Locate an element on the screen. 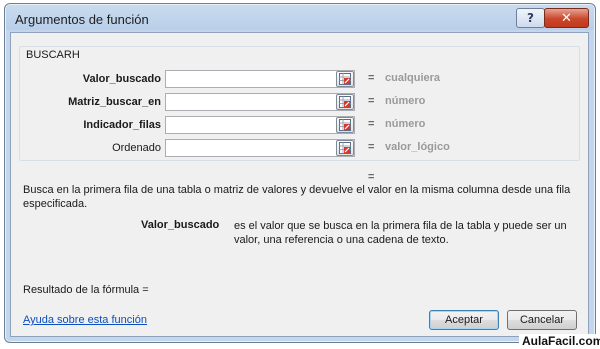 The width and height of the screenshot is (600, 349). argument-label: Ordenado is located at coordinates (136, 148).